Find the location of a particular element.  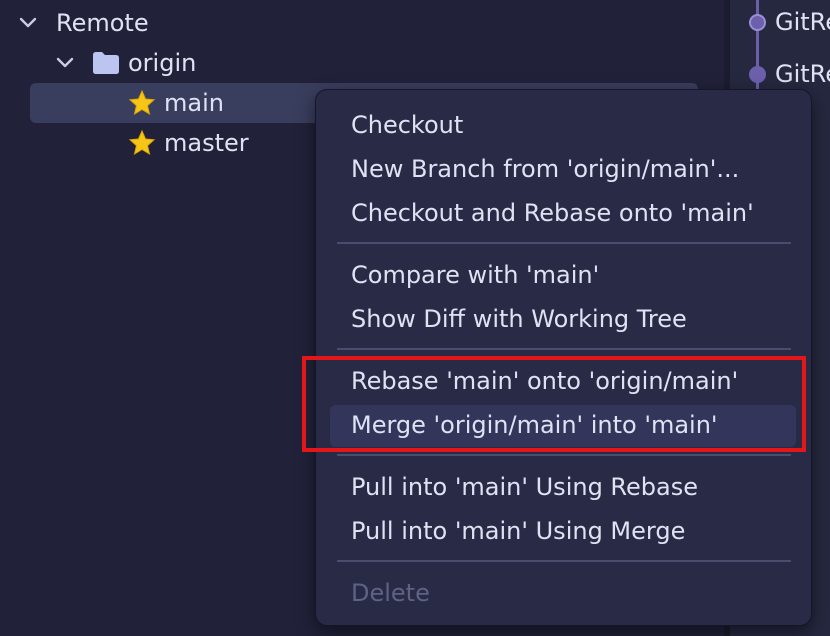

annotation-highlight-box is located at coordinates (554, 404).